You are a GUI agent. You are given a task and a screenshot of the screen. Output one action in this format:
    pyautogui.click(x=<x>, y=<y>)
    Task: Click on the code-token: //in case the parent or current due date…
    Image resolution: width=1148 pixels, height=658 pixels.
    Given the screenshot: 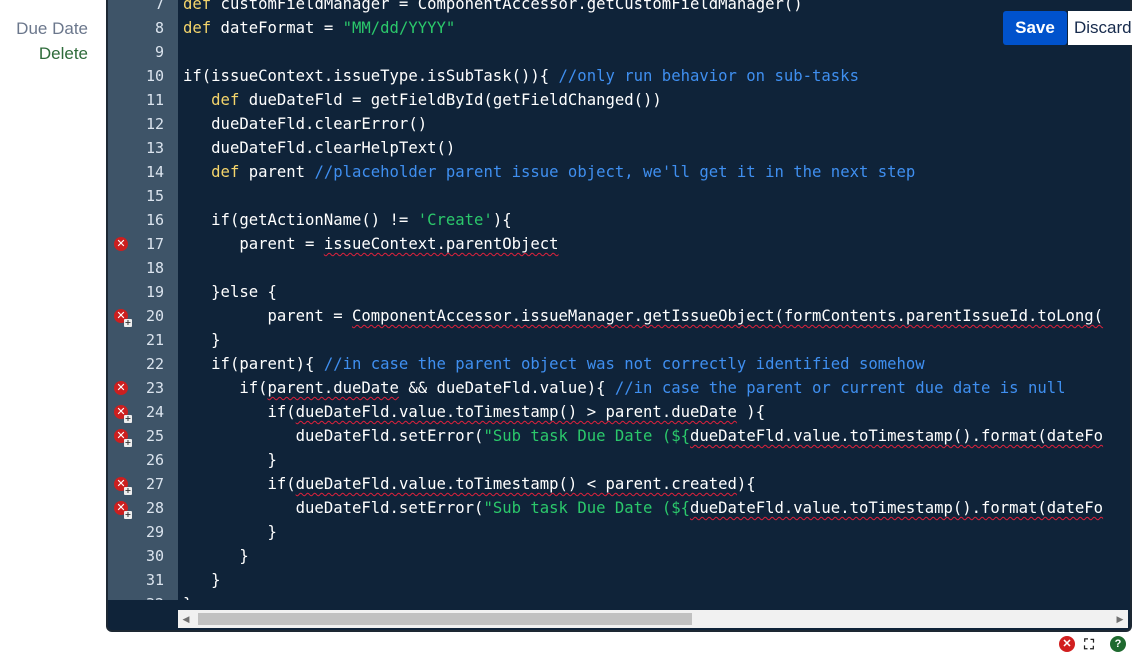 What is the action you would take?
    pyautogui.click(x=840, y=388)
    